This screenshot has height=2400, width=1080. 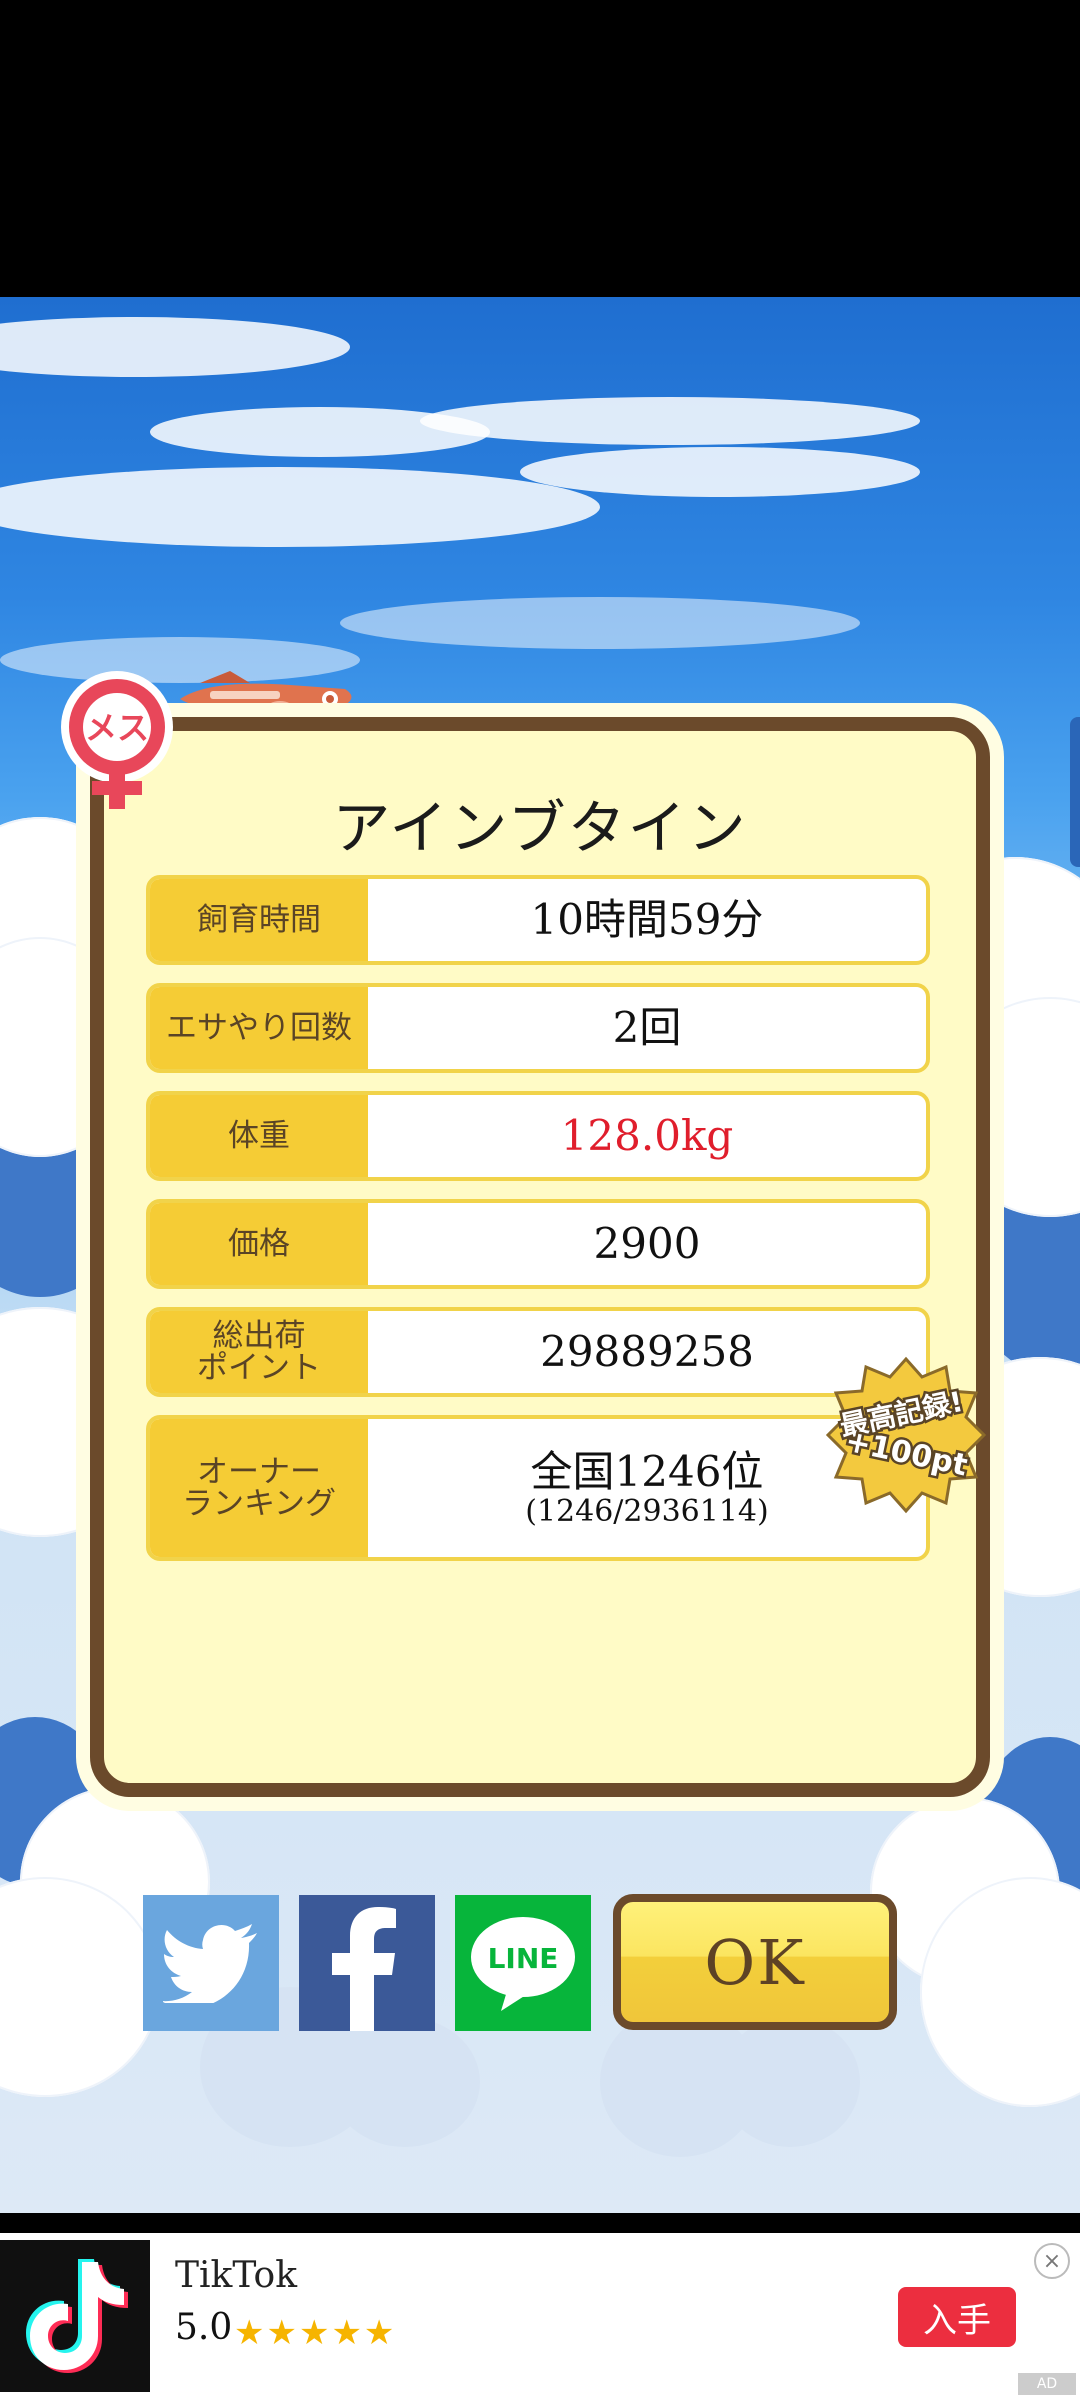 What do you see at coordinates (236, 2275) in the screenshot?
I see `ad-app-name: TikTok` at bounding box center [236, 2275].